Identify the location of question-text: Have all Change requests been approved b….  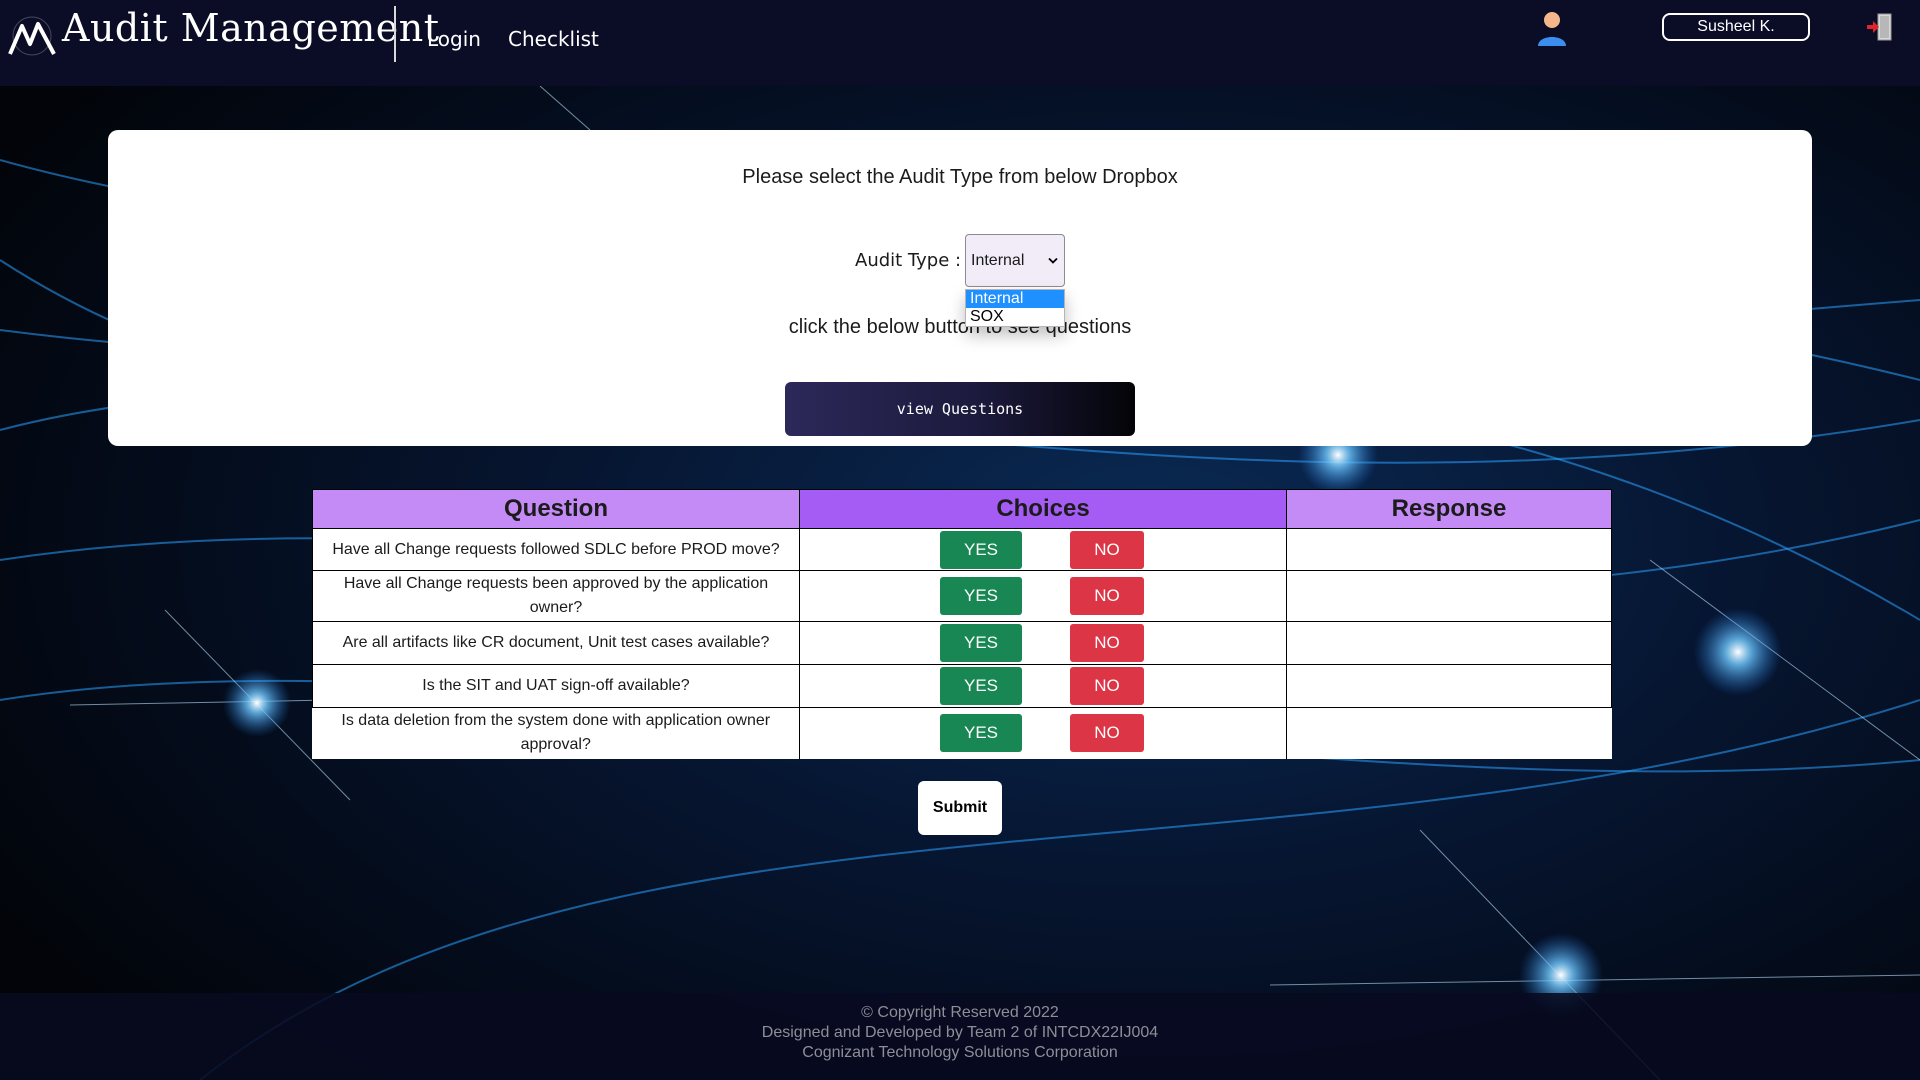
(556, 595).